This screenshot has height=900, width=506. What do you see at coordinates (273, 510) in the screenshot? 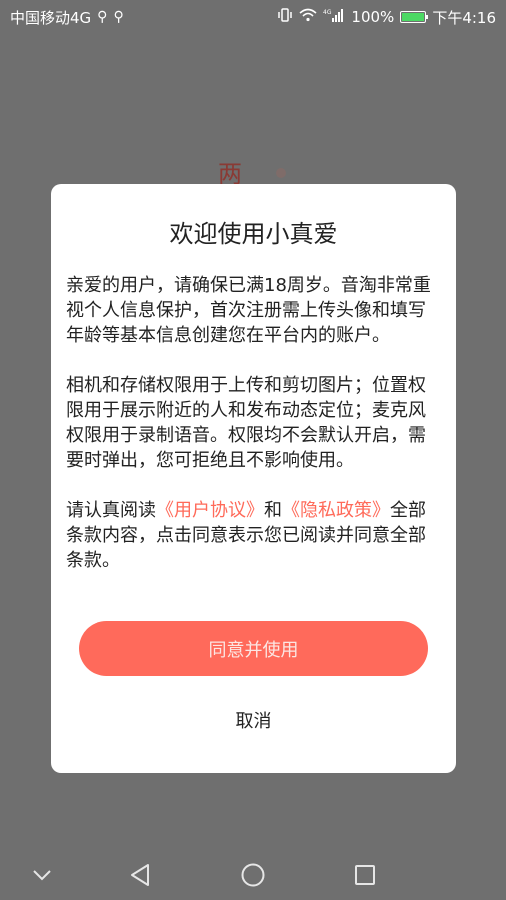
I see `terms-and: 和` at bounding box center [273, 510].